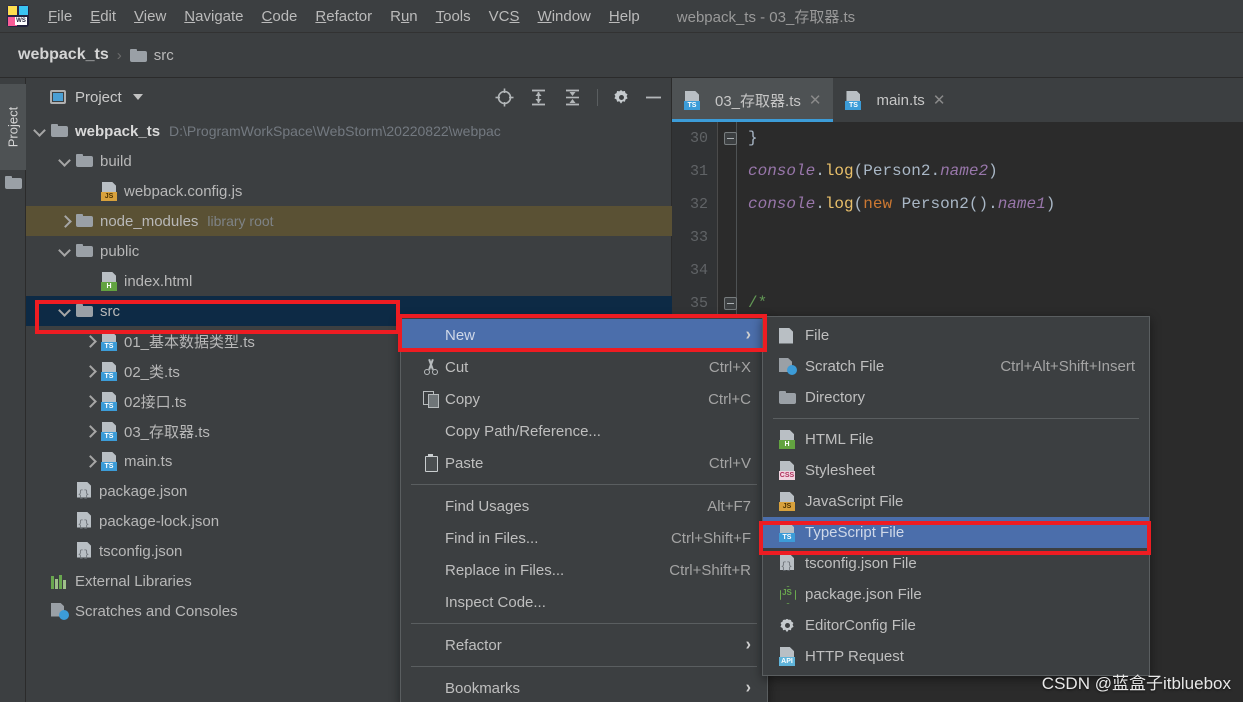  I want to click on code-line: console.log(new Person2().name1), so click(980, 204).